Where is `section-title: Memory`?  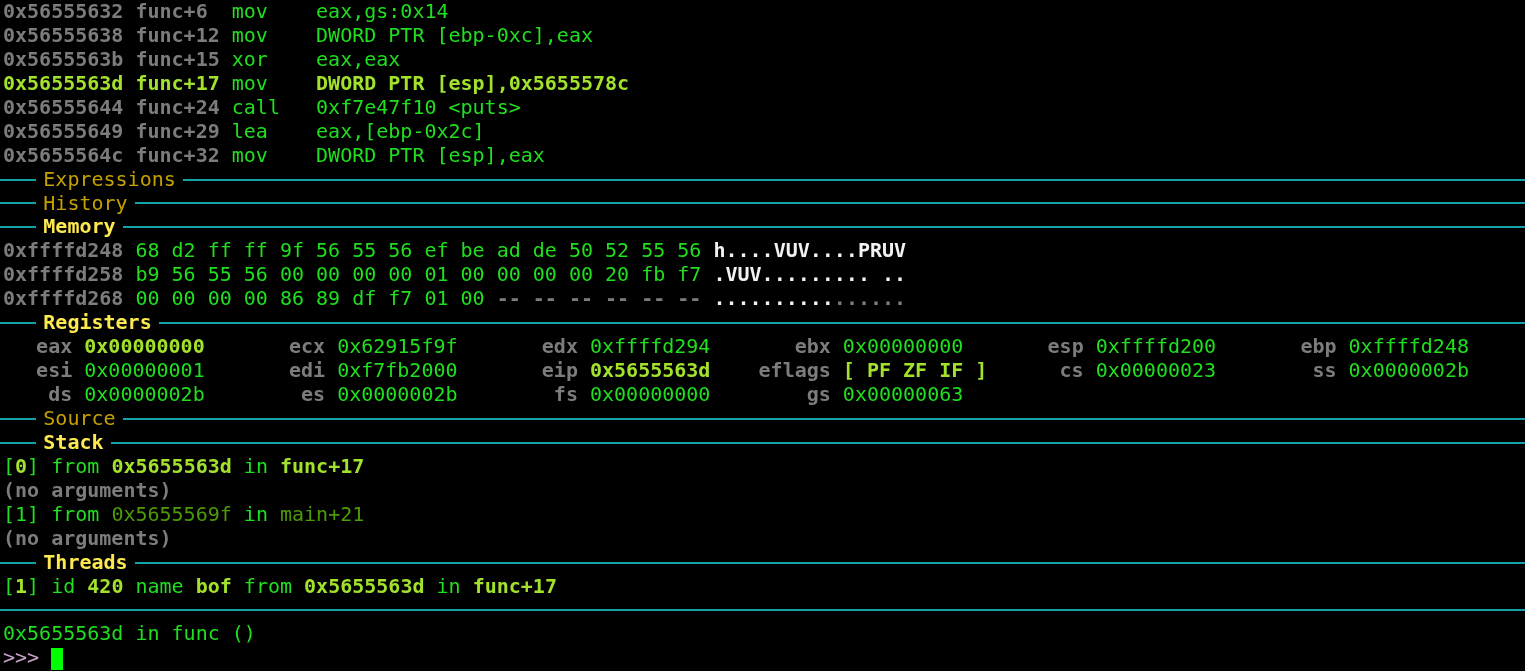 section-title: Memory is located at coordinates (79, 227).